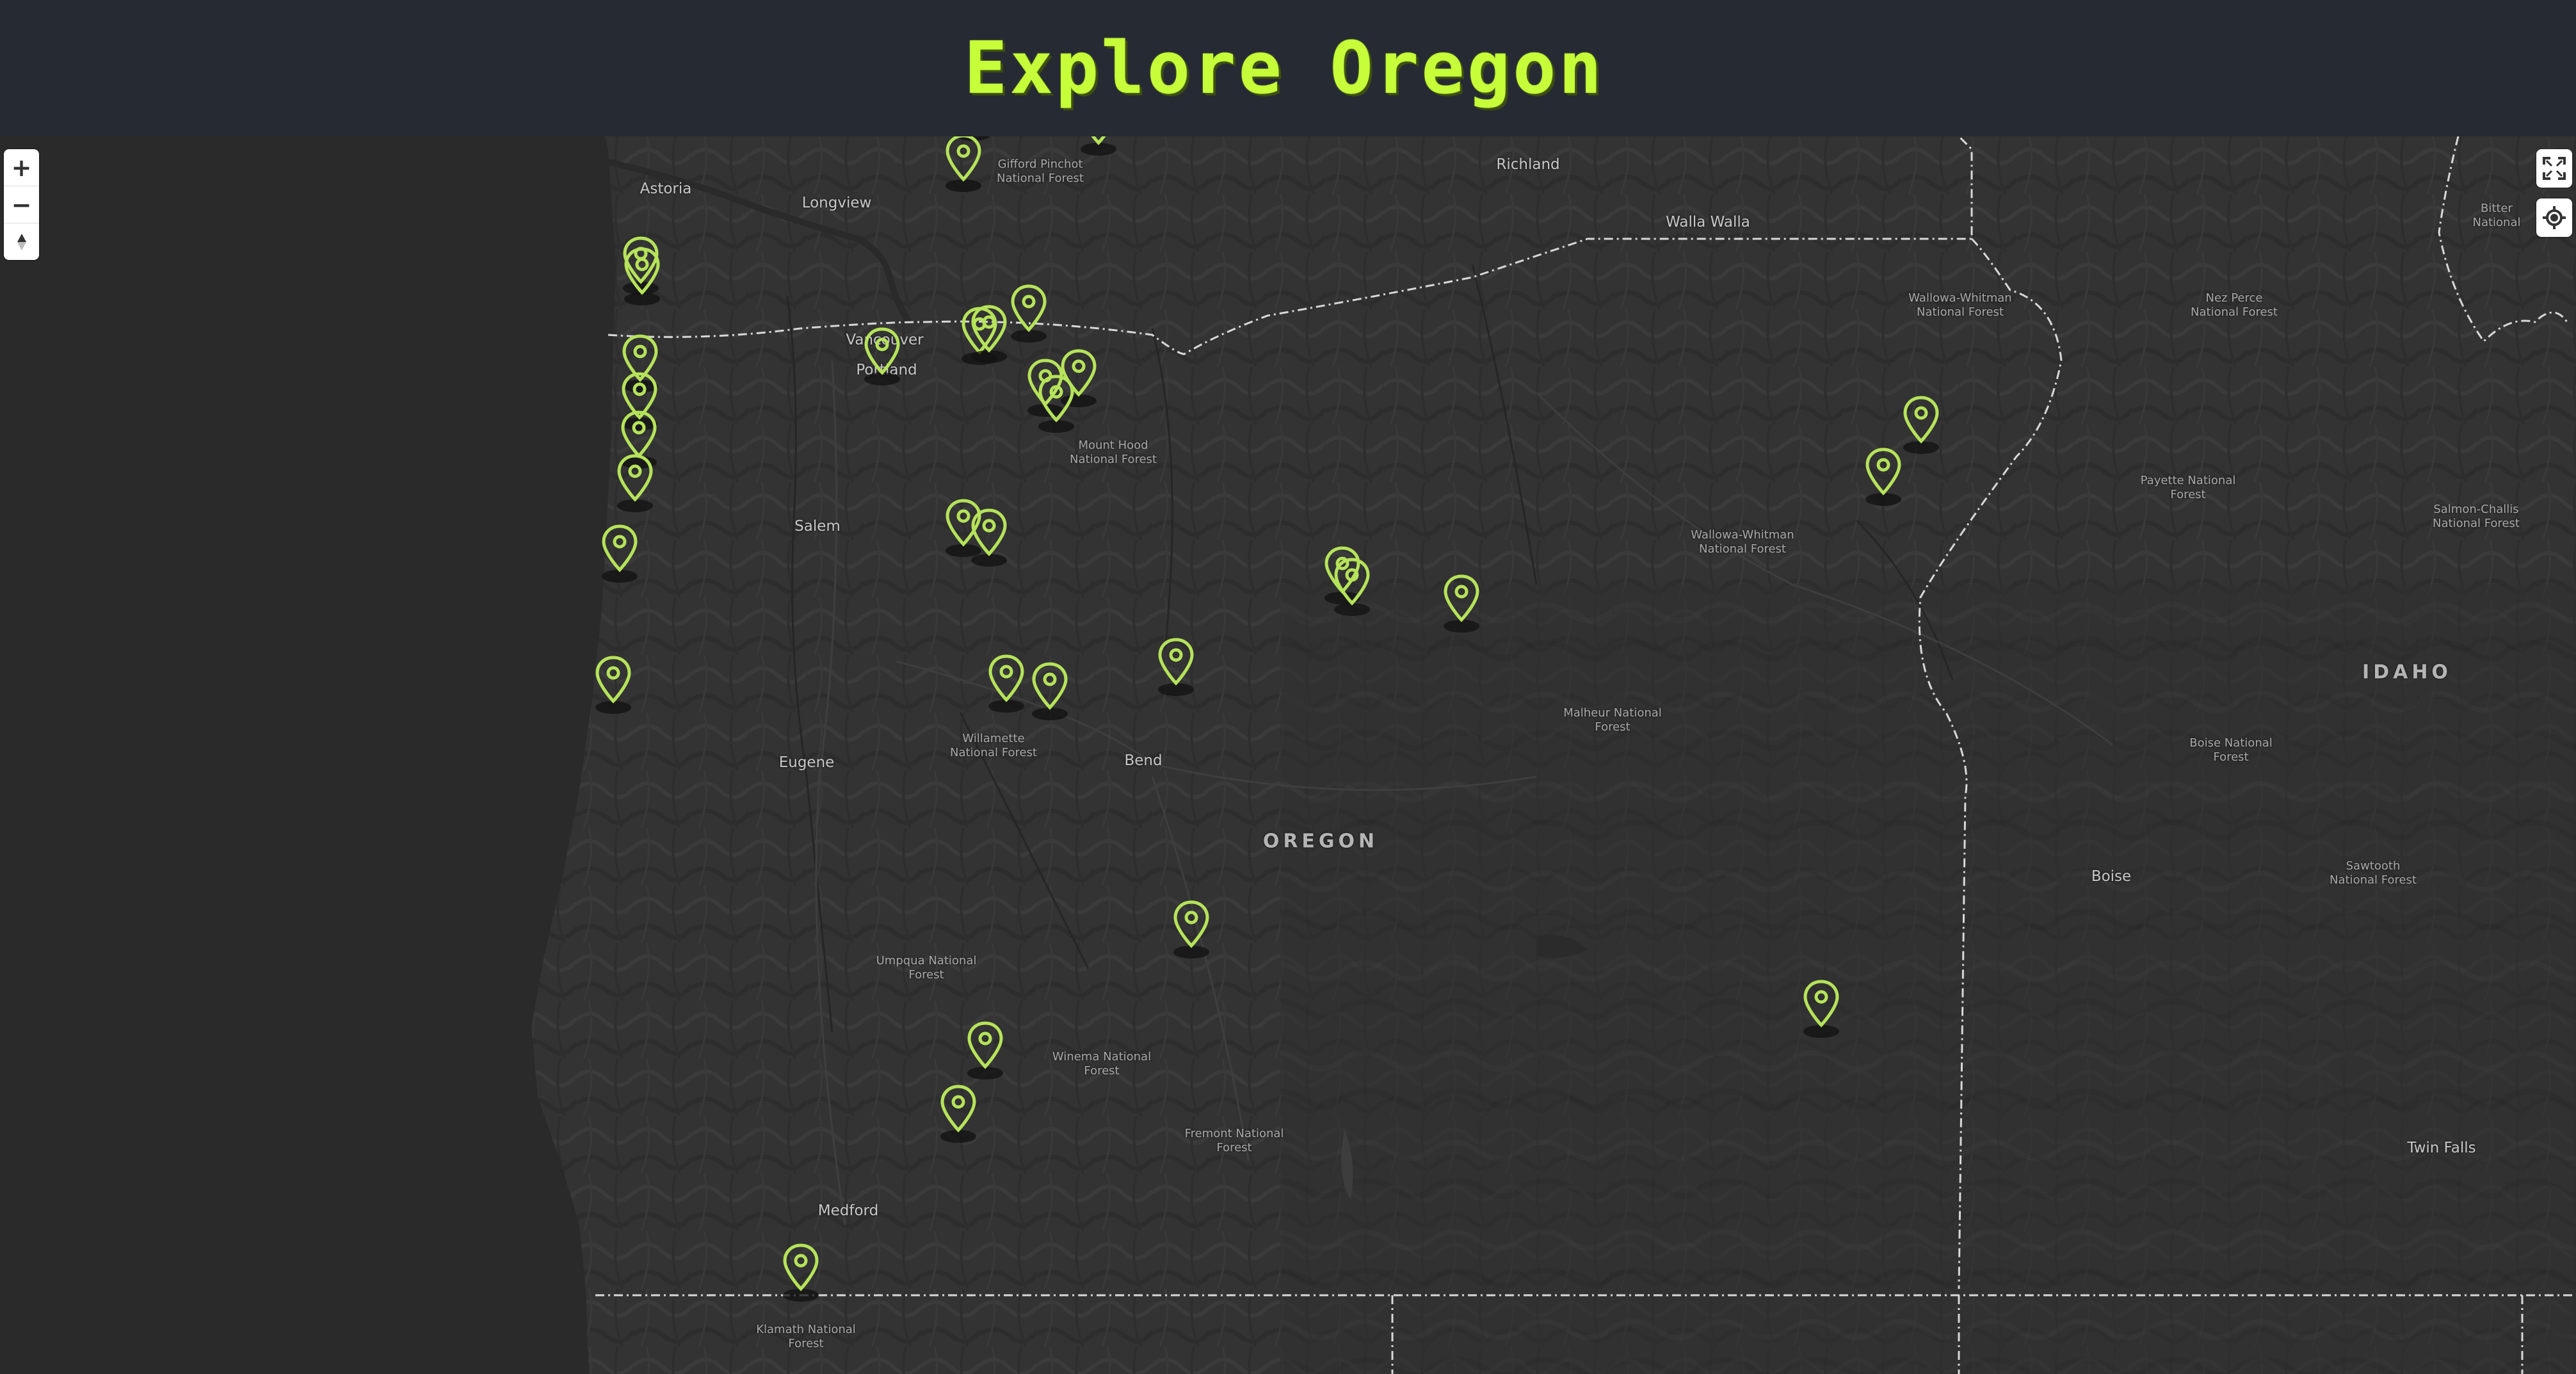 This screenshot has height=1374, width=2576. I want to click on map-label: Longview, so click(836, 203).